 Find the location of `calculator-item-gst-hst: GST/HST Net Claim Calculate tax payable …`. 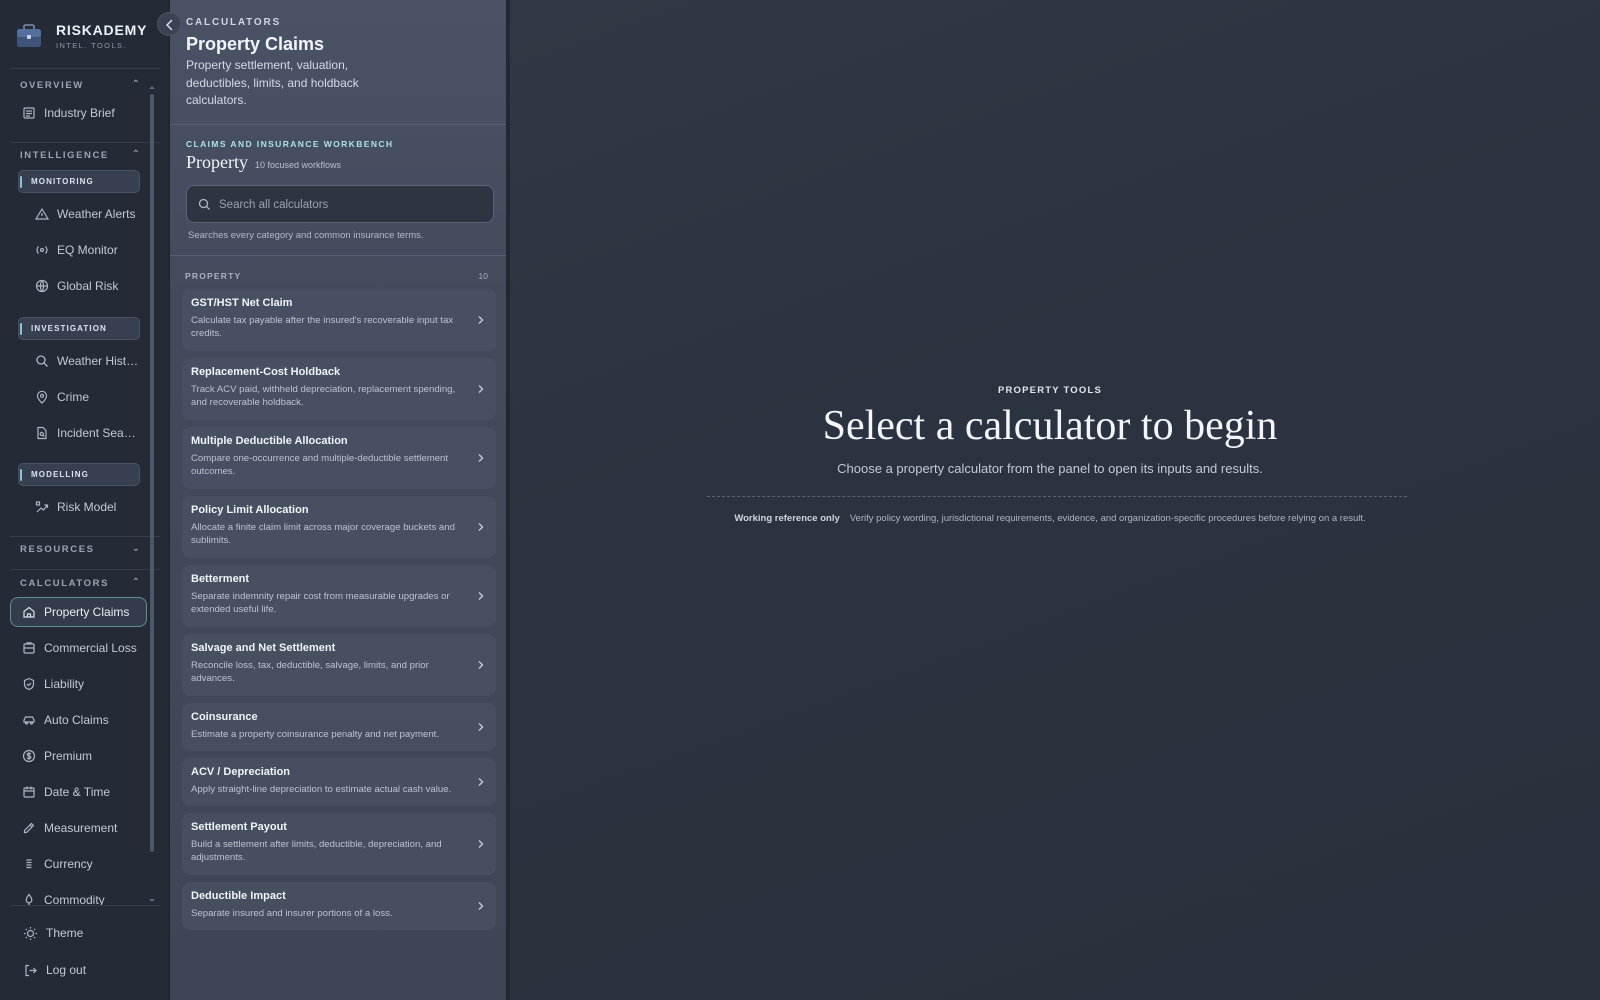

calculator-item-gst-hst: GST/HST Net Claim Calculate tax payable … is located at coordinates (339, 320).